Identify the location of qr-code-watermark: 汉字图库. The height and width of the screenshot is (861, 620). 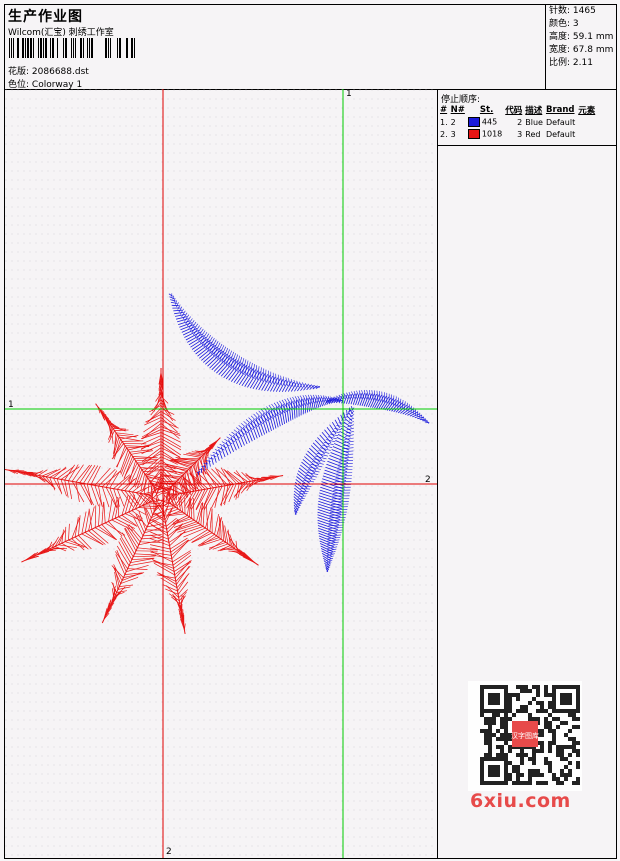
(525, 736).